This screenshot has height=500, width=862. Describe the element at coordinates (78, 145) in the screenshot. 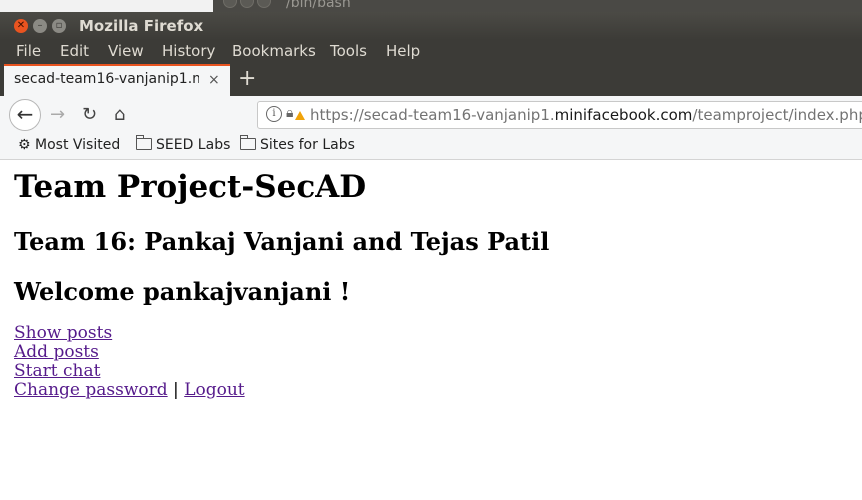

I see `bookmark-label: Most Visited` at that location.